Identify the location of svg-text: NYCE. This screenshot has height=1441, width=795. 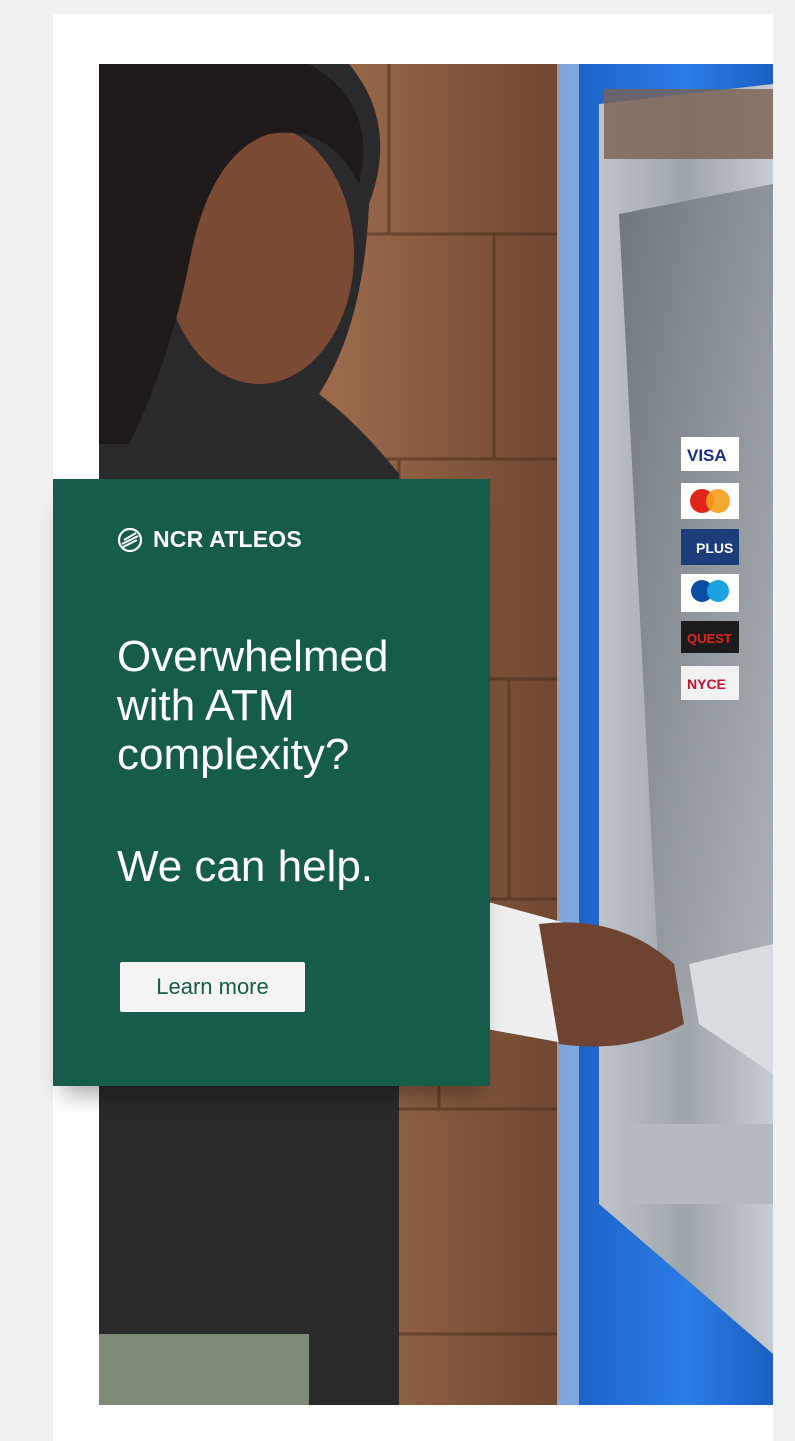
(706, 684).